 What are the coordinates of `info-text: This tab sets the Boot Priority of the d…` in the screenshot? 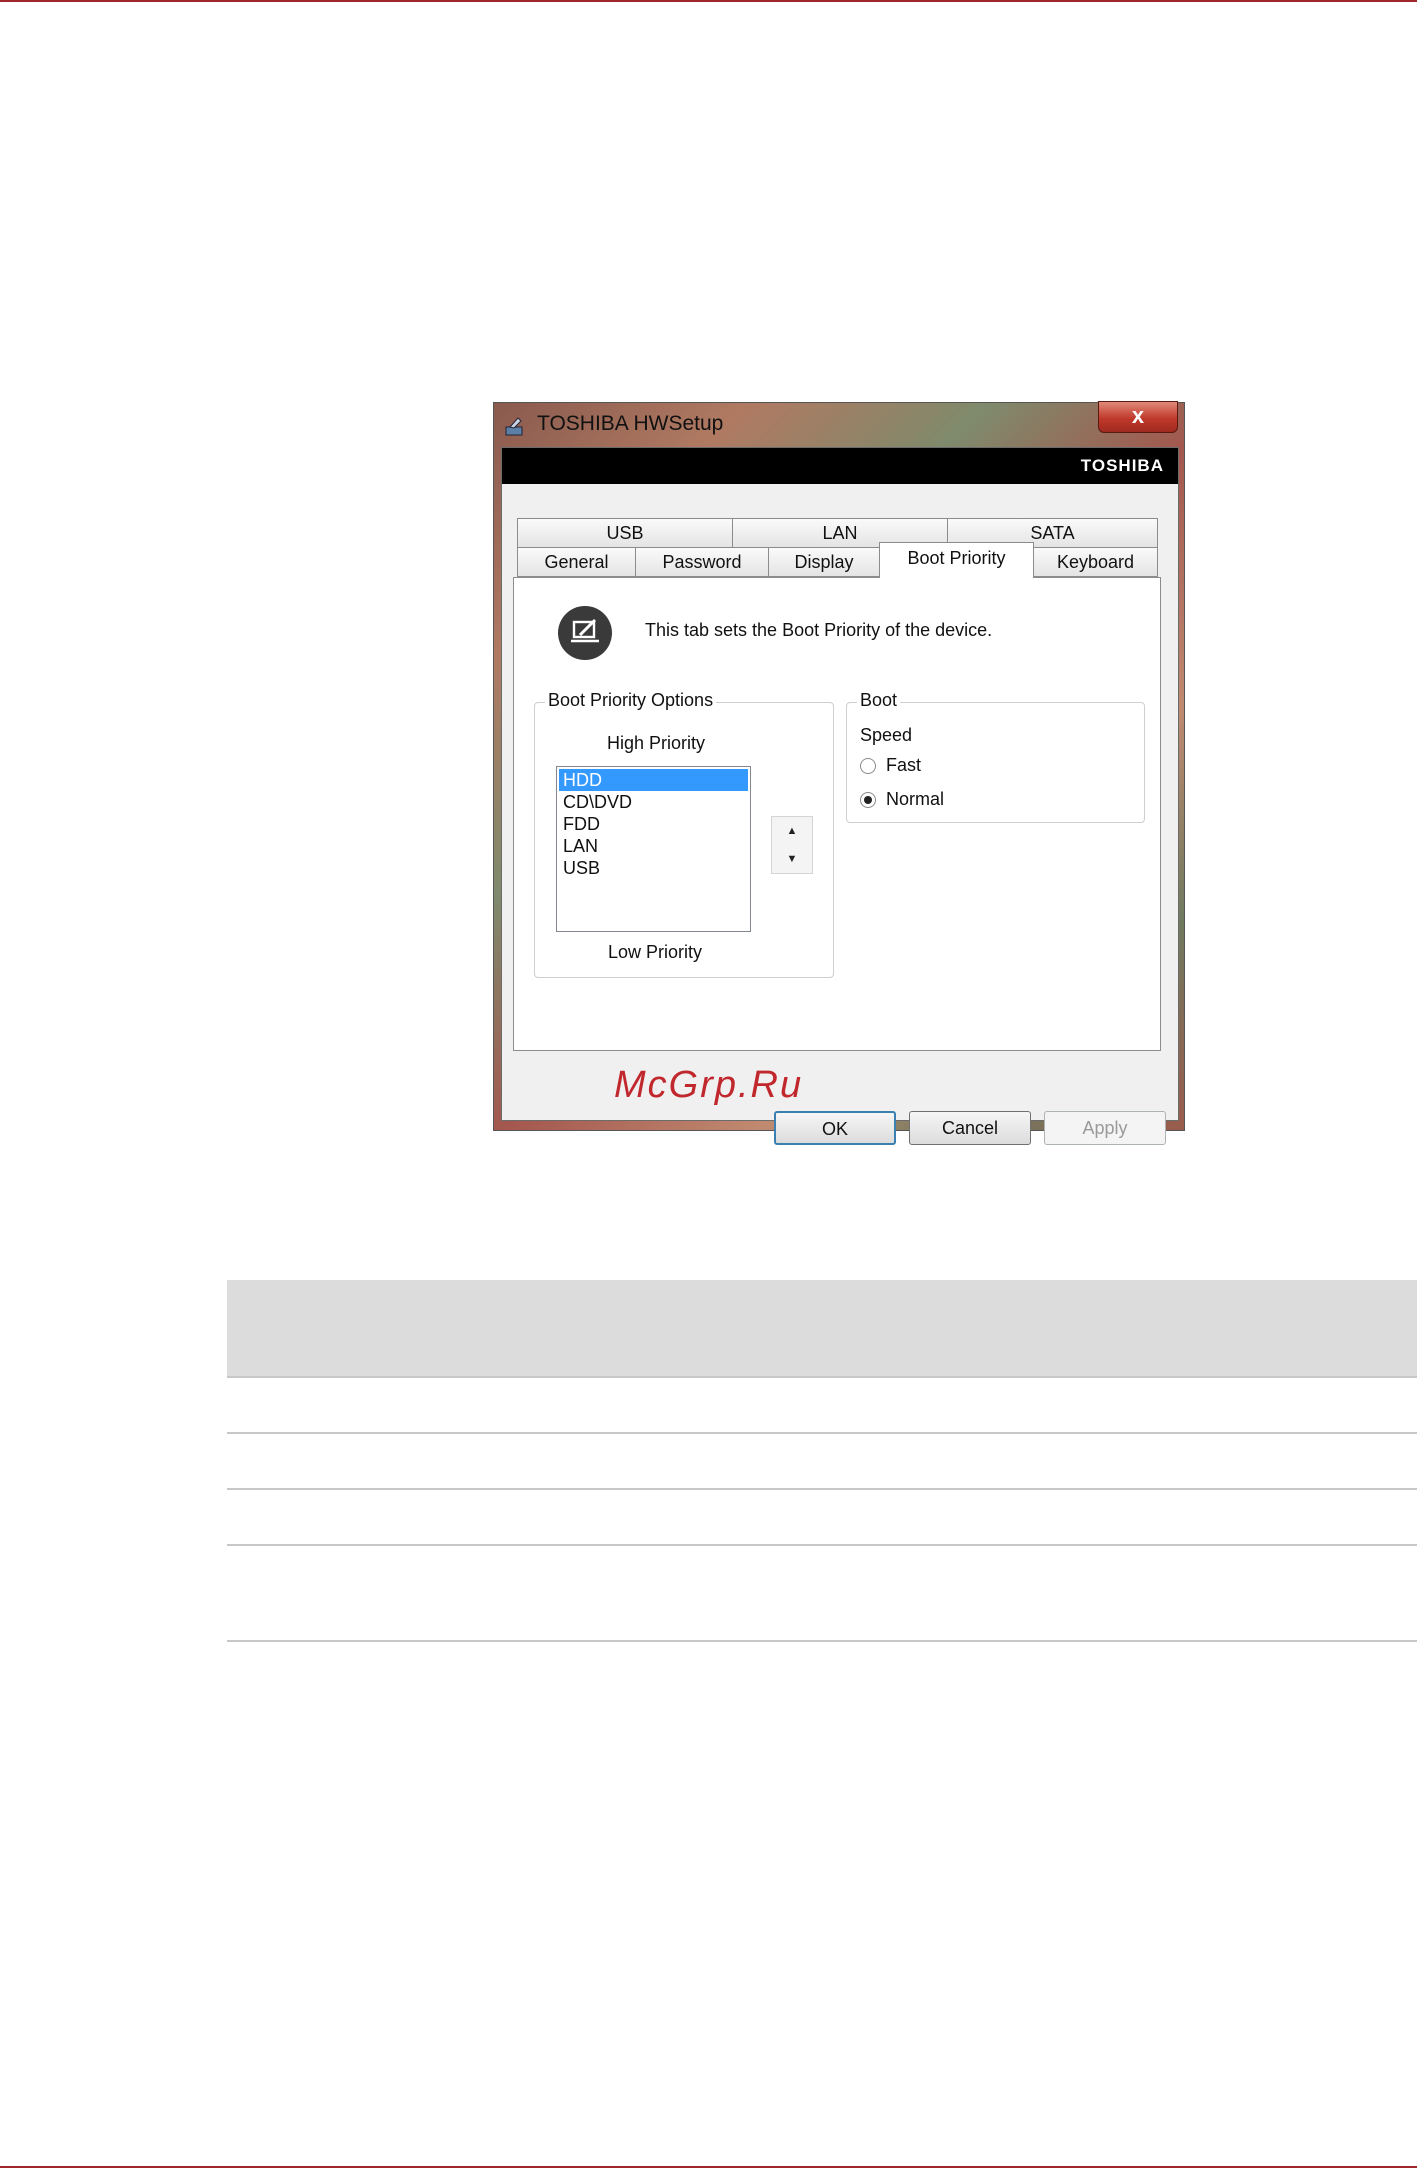 It's located at (819, 630).